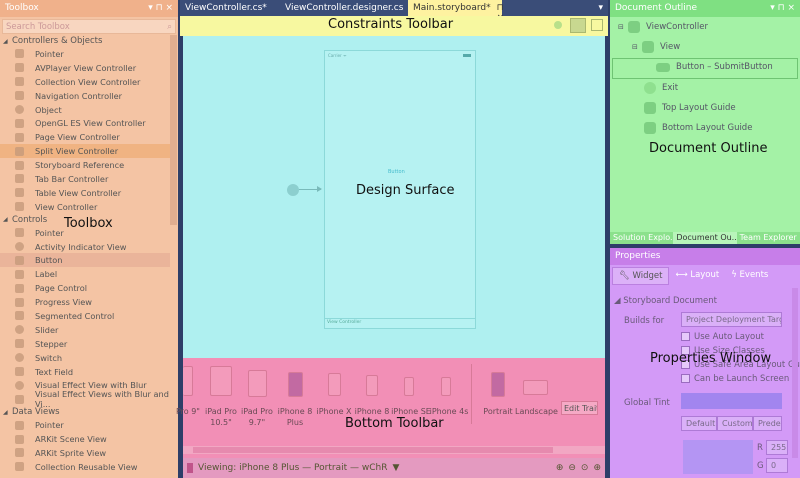 The image size is (800, 478). Describe the element at coordinates (372, 385) in the screenshot. I see `iphone-8-icon` at that location.